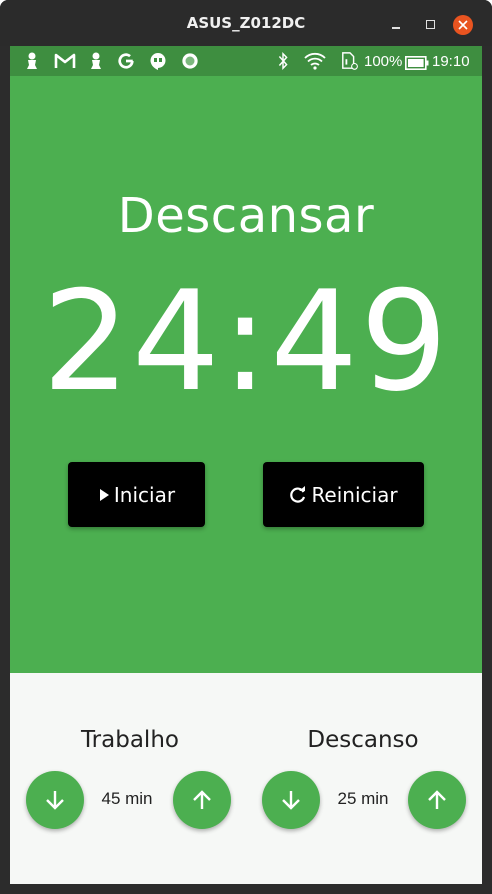 This screenshot has width=492, height=894. I want to click on close-icon, so click(463, 25).